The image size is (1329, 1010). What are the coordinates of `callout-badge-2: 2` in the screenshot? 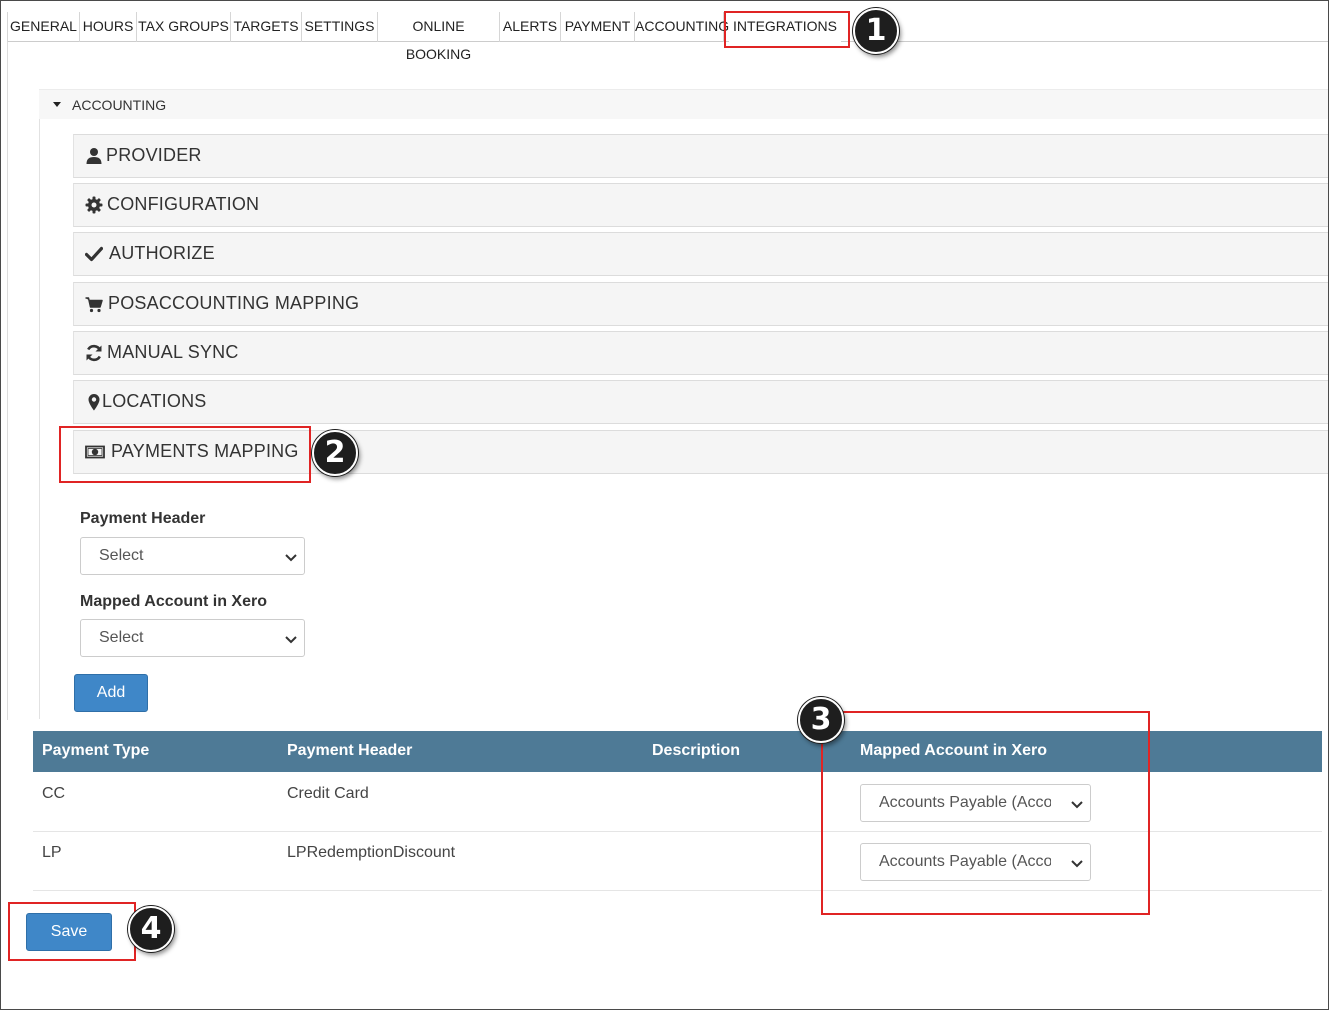 It's located at (335, 453).